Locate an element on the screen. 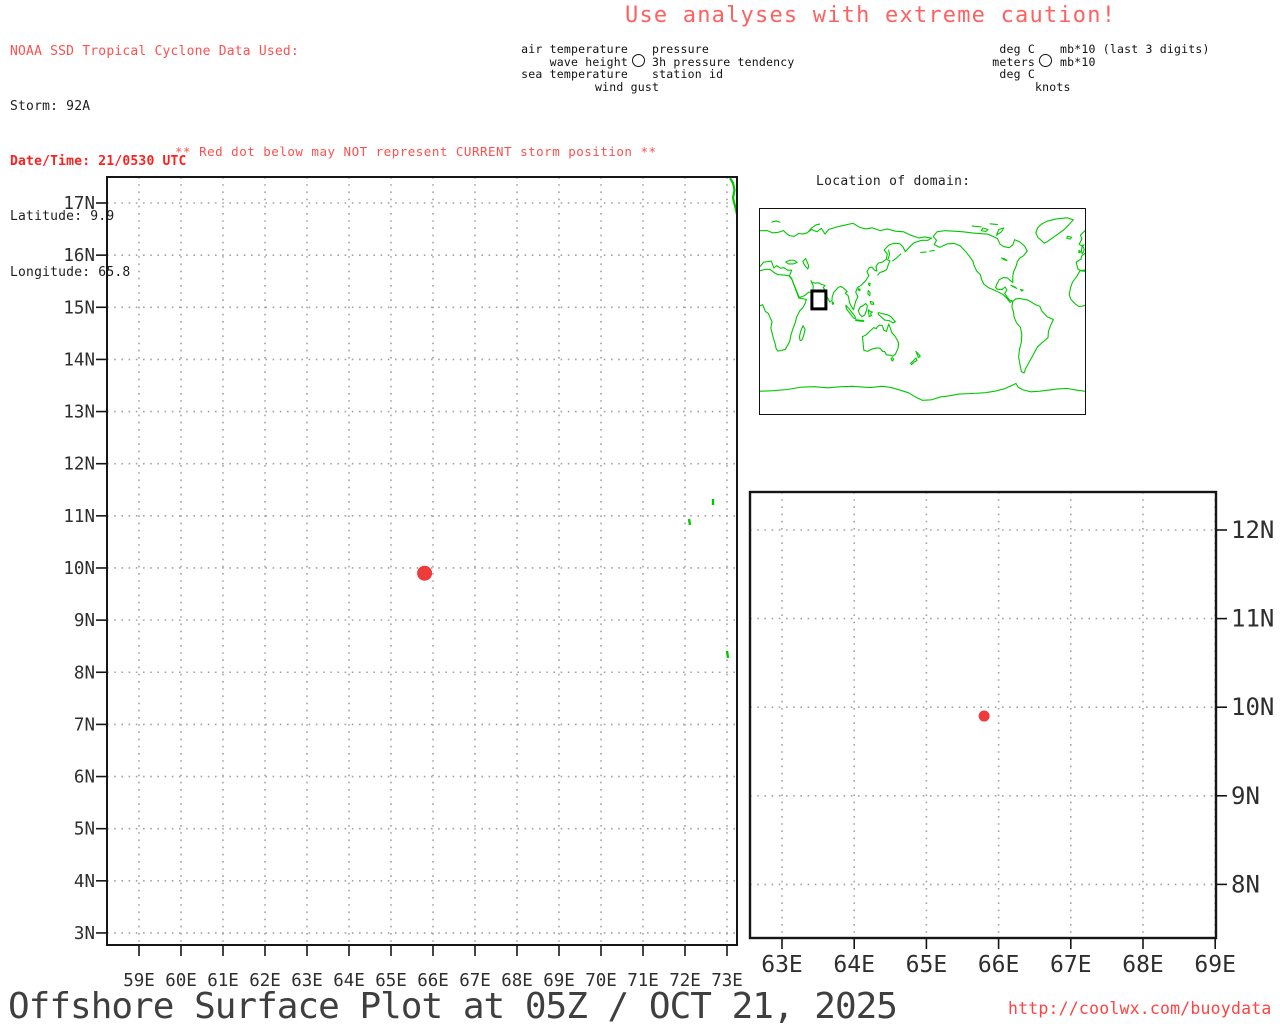 This screenshot has width=1280, height=1024. y-tick-label: 4N is located at coordinates (84, 882).